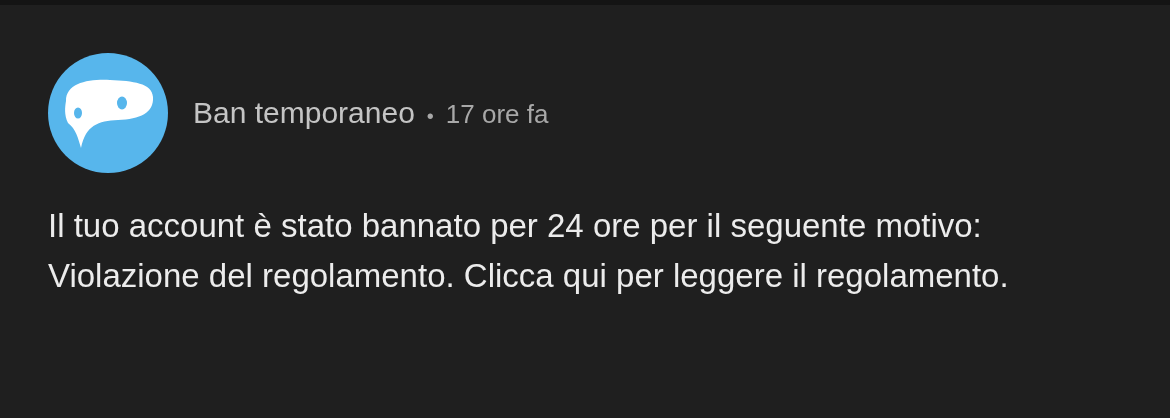 This screenshot has width=1170, height=418. Describe the element at coordinates (108, 113) in the screenshot. I see `avatar-icon` at that location.